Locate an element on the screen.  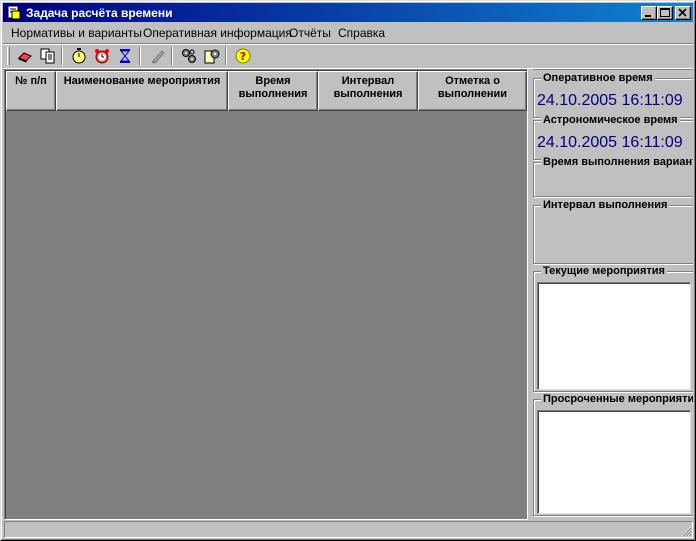
hourglass-icon is located at coordinates (125, 56).